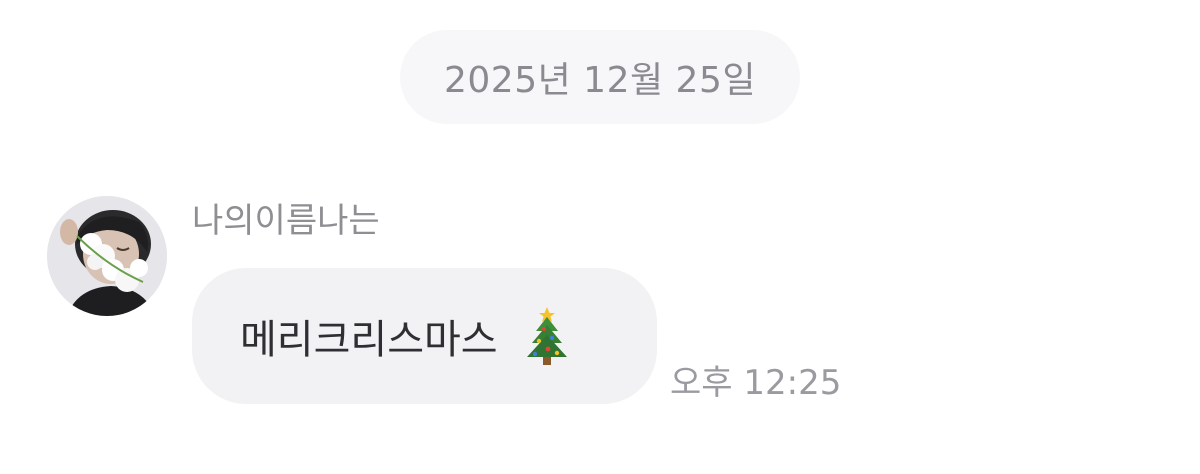  I want to click on message-timestamp: 오후 12:25, so click(756, 383).